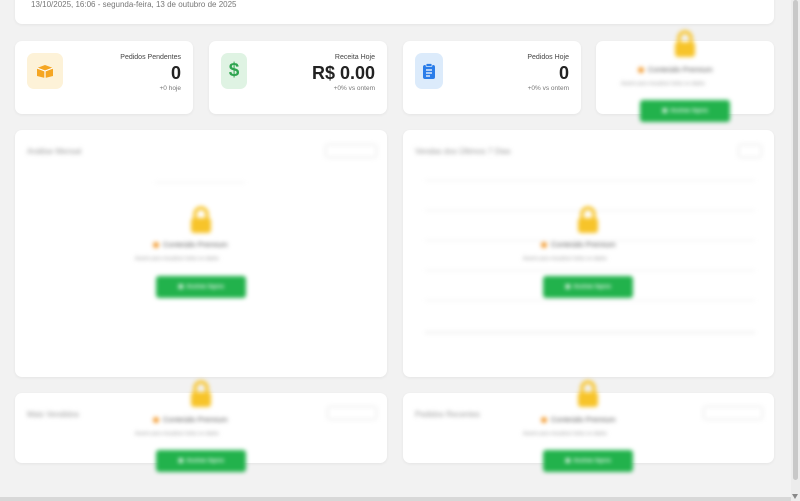 The width and height of the screenshot is (800, 501). Describe the element at coordinates (150, 57) in the screenshot. I see `stat-label: Pedidos Pendentes` at that location.